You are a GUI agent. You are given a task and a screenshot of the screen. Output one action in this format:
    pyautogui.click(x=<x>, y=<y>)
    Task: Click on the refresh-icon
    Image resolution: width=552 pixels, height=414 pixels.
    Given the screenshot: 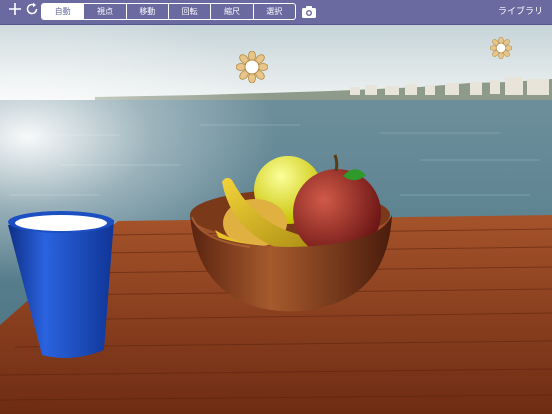 What is the action you would take?
    pyautogui.click(x=32, y=11)
    